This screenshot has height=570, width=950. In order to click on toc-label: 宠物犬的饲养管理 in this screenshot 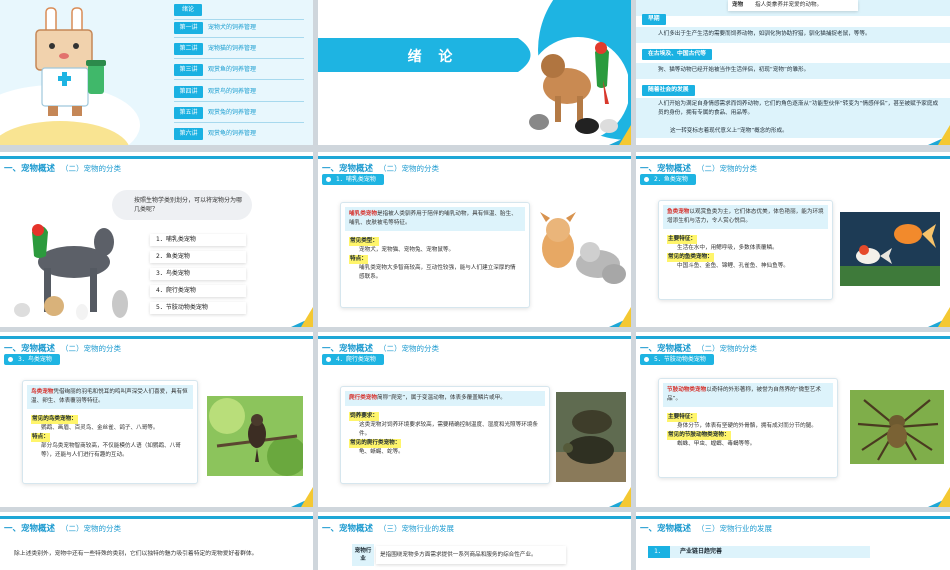, I will do `click(232, 27)`.